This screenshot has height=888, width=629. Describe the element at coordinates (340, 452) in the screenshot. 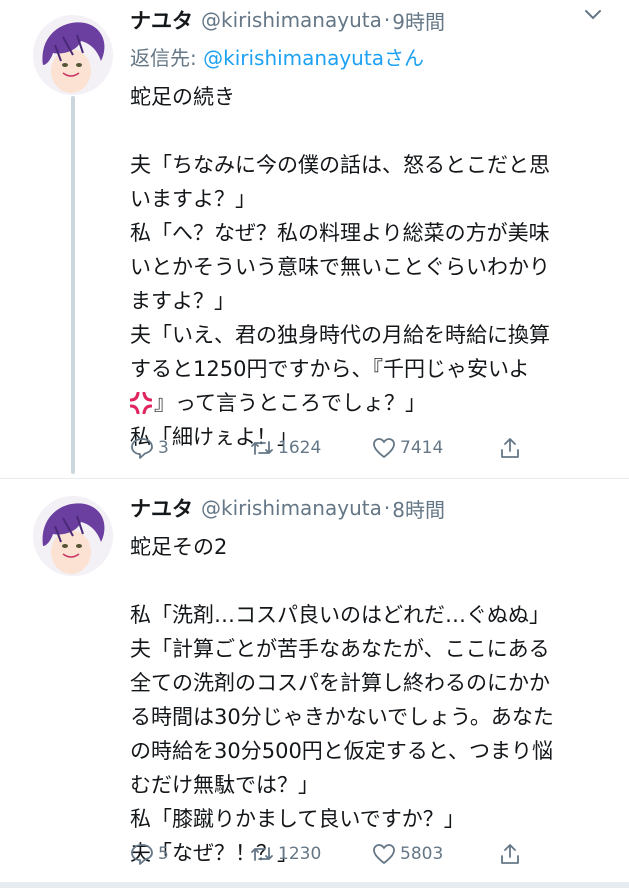

I see `tweet-actions: 3 1624 7414` at that location.